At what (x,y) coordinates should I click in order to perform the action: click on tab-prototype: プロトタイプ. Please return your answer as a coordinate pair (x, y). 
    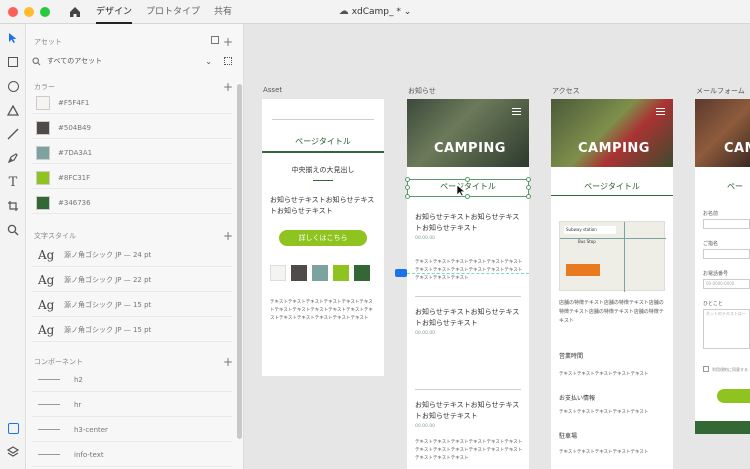
    Looking at the image, I should click on (173, 12).